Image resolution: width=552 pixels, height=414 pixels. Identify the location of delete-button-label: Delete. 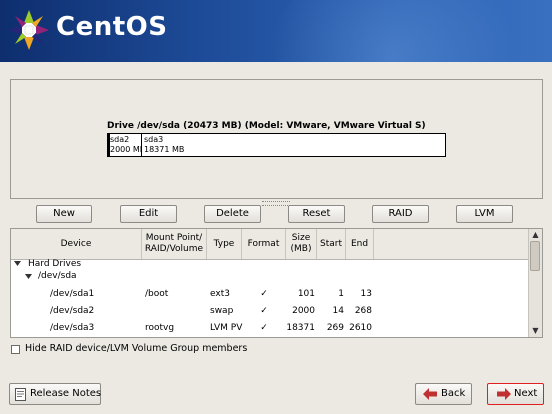
(232, 213).